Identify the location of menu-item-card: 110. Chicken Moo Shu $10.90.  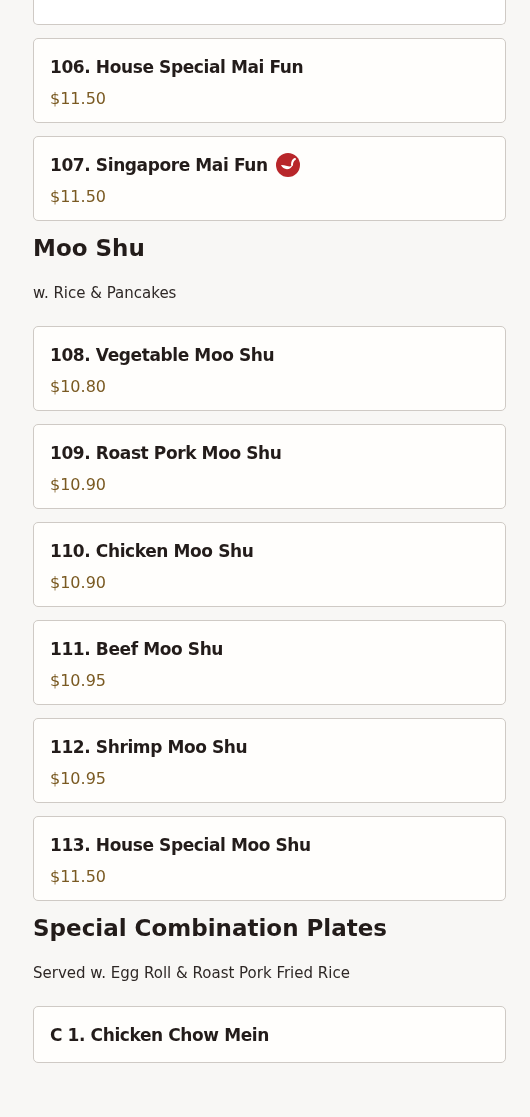
(269, 564).